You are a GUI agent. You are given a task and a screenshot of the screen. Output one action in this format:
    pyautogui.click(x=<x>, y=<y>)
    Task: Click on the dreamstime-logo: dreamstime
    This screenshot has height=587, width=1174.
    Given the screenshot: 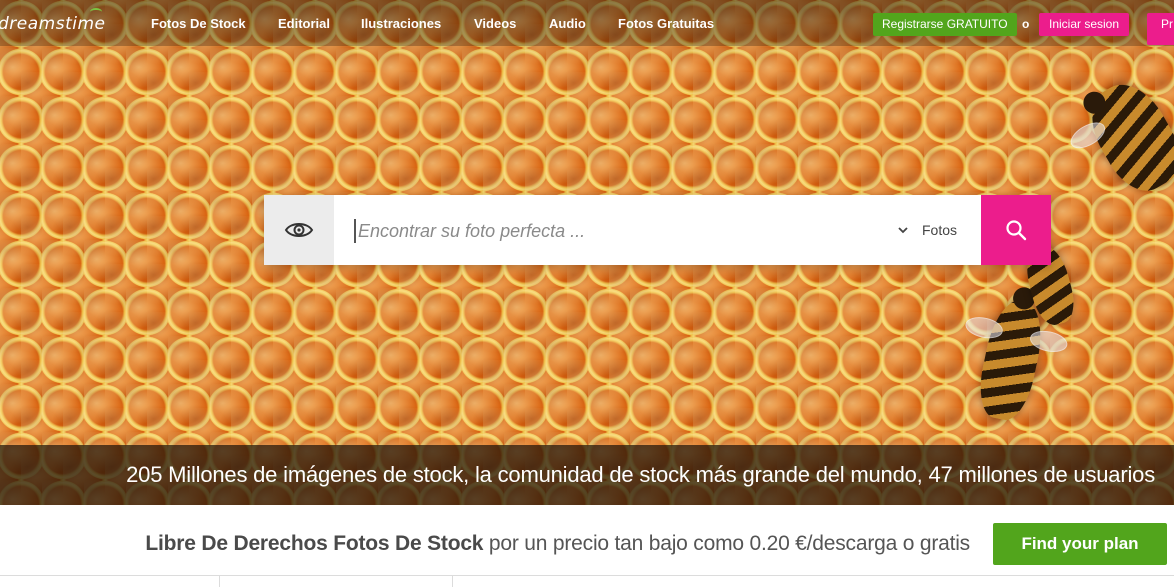 What is the action you would take?
    pyautogui.click(x=53, y=21)
    